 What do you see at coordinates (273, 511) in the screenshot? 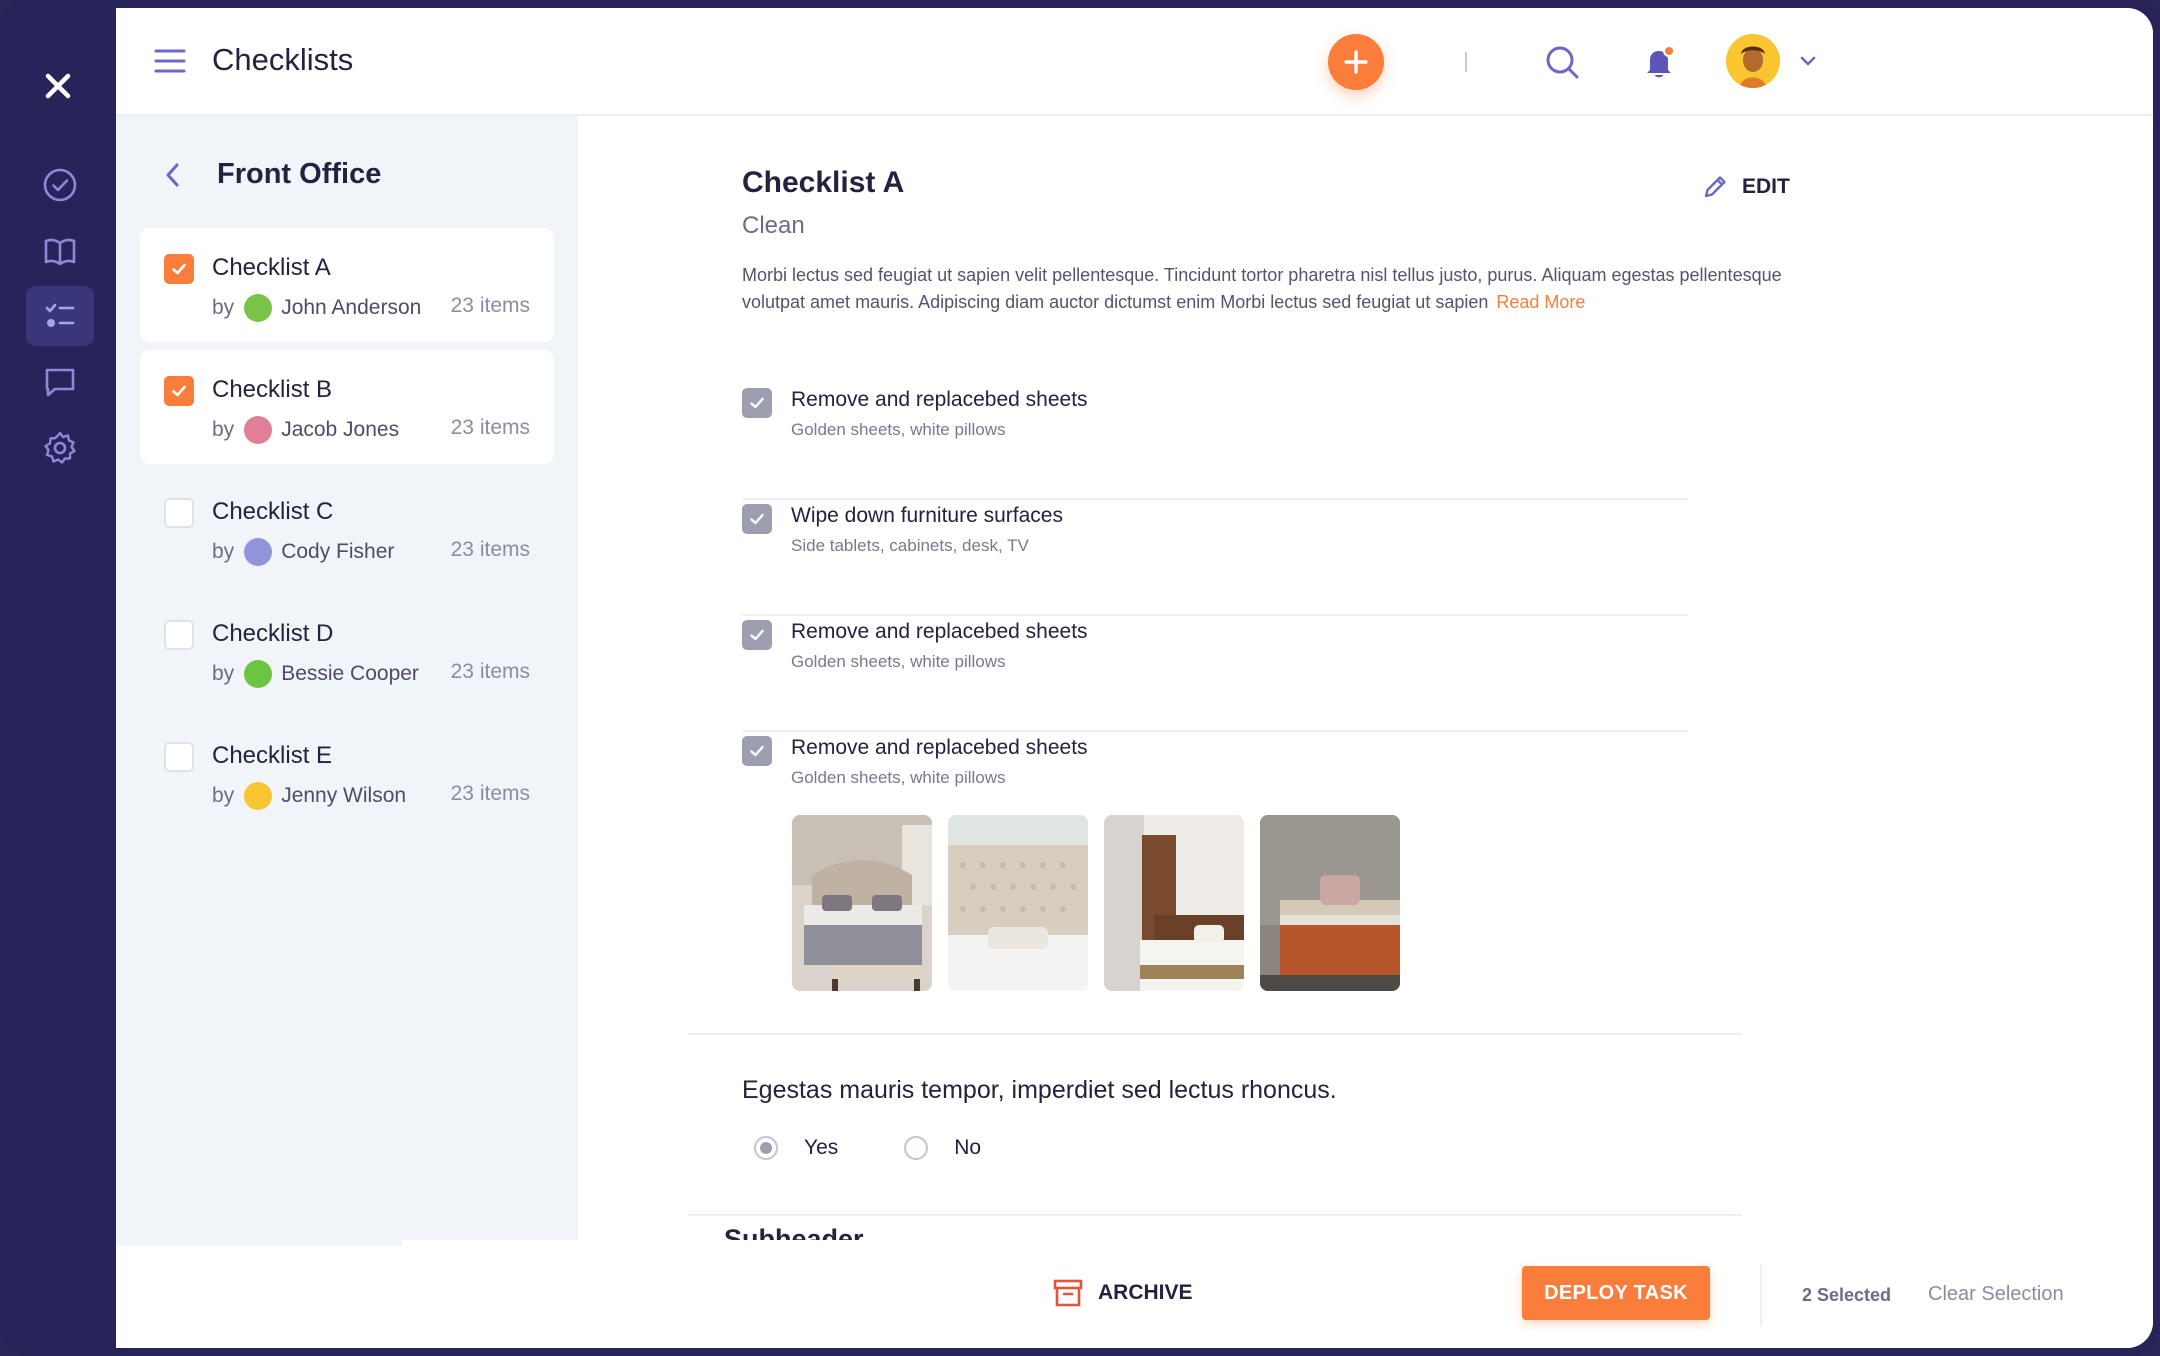
I see `checklist-title: Checklist C` at bounding box center [273, 511].